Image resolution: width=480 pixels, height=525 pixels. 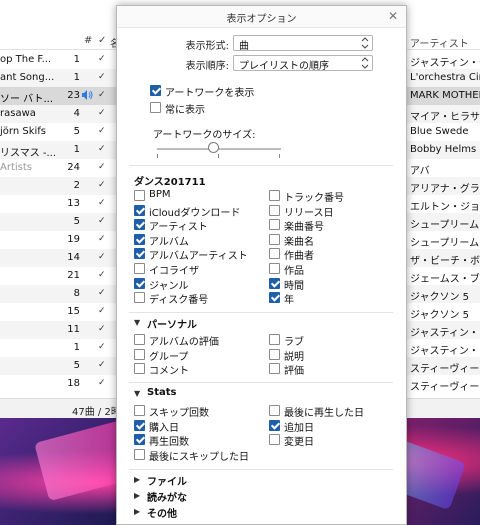 What do you see at coordinates (331, 196) in the screenshot?
I see `option-checkbox: トラック番号` at bounding box center [331, 196].